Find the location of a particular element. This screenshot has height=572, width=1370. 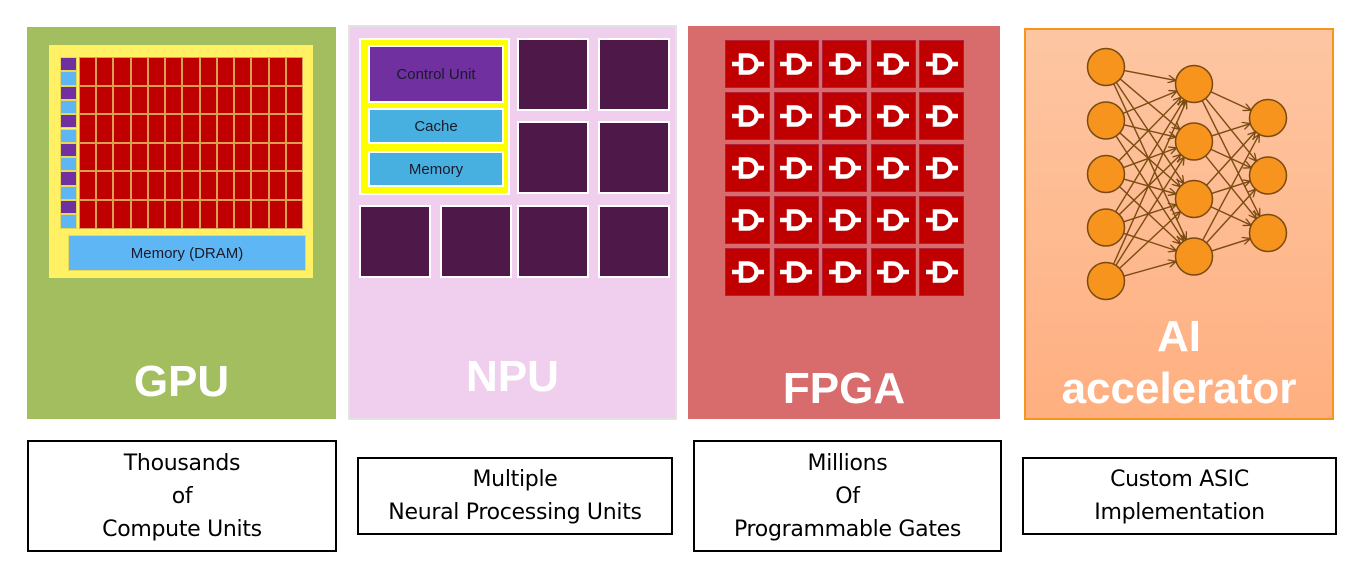

caption-line: Implementation is located at coordinates (1179, 512).